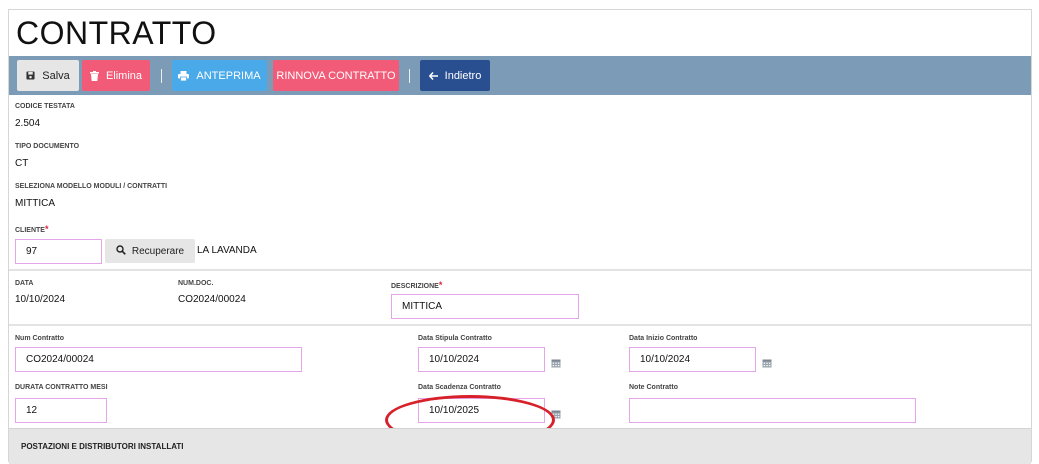 Image resolution: width=1039 pixels, height=464 pixels. What do you see at coordinates (455, 338) in the screenshot?
I see `data-stipula-label: Data Stipula Contratto` at bounding box center [455, 338].